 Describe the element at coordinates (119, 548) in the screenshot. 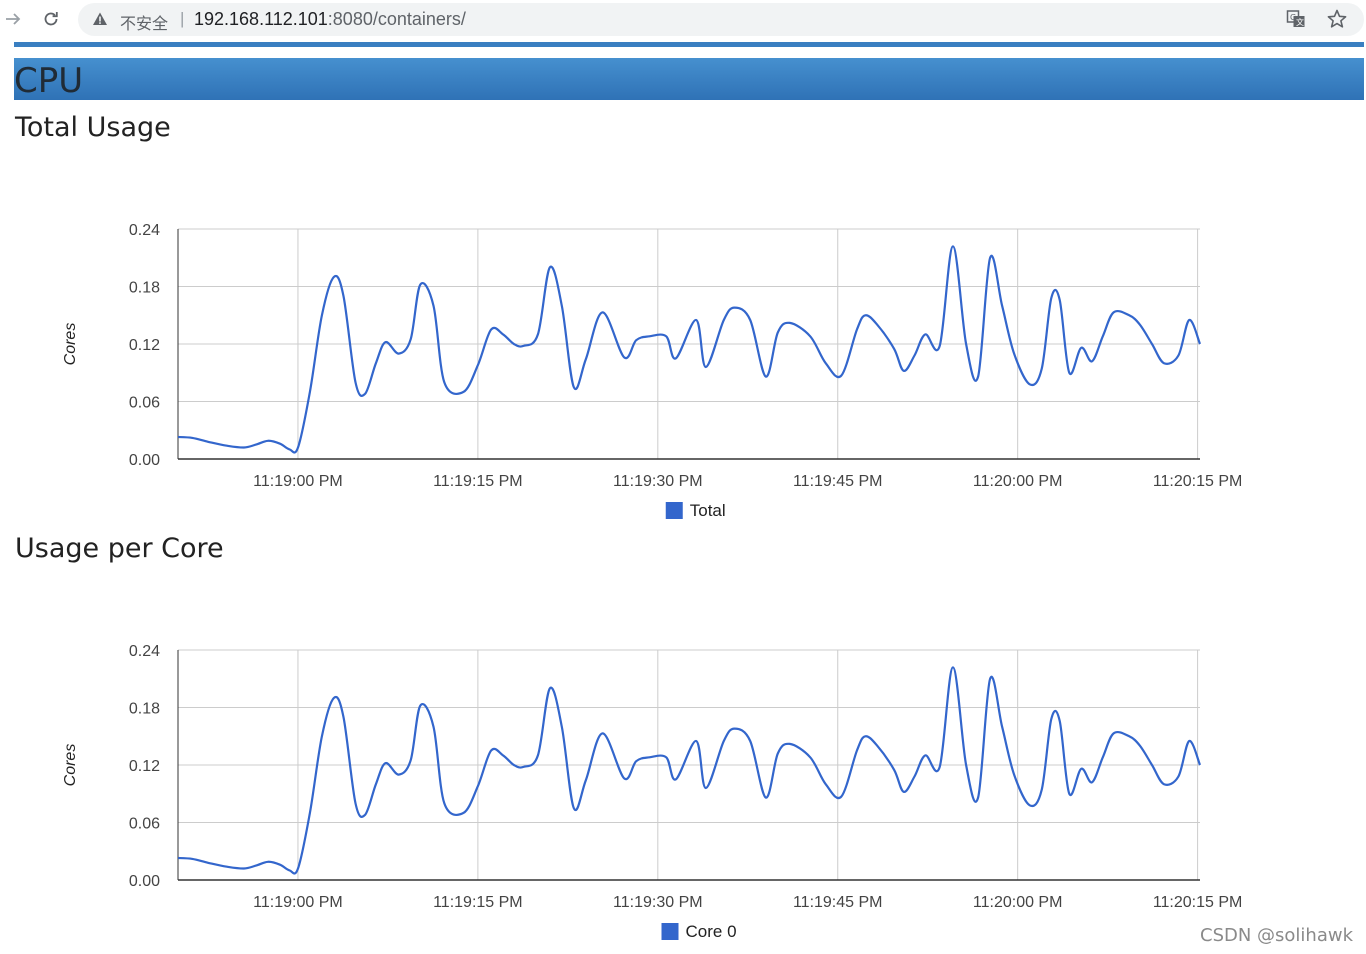

I see `usage-per-core-heading: Usage per Core` at that location.